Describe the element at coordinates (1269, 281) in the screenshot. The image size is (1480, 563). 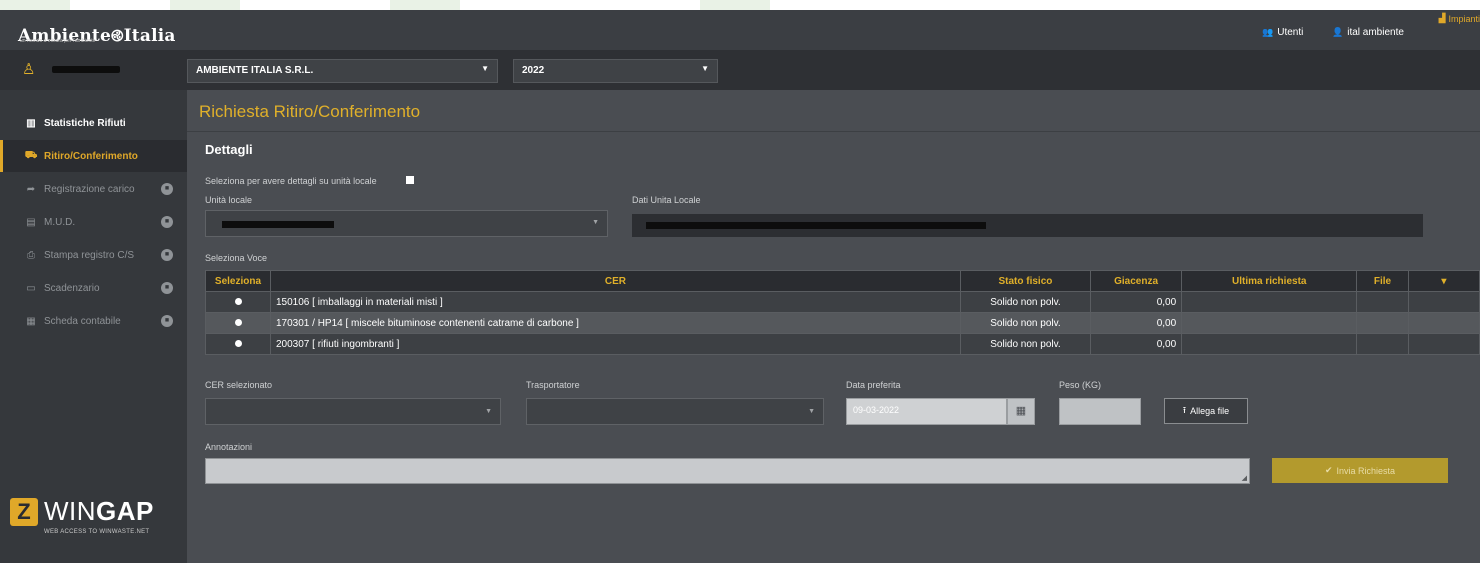
I see `col-header-ultima-richiesta: Ultima richiesta` at that location.